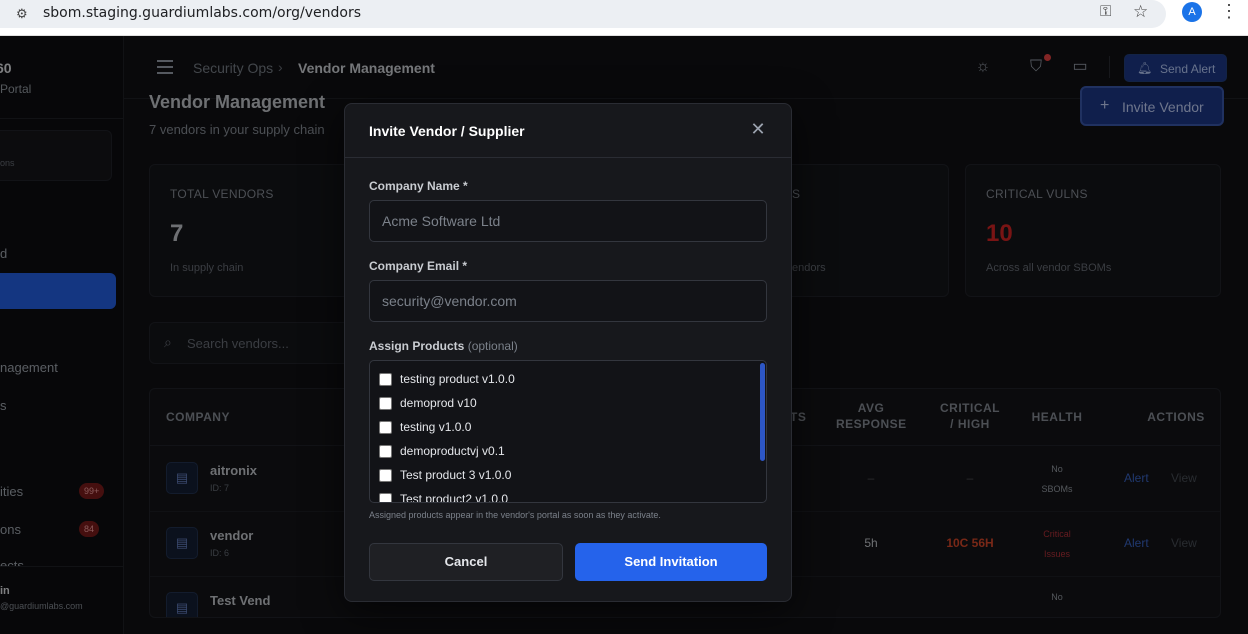 Image resolution: width=1248 pixels, height=634 pixels. I want to click on cancel-button: Cancel, so click(466, 562).